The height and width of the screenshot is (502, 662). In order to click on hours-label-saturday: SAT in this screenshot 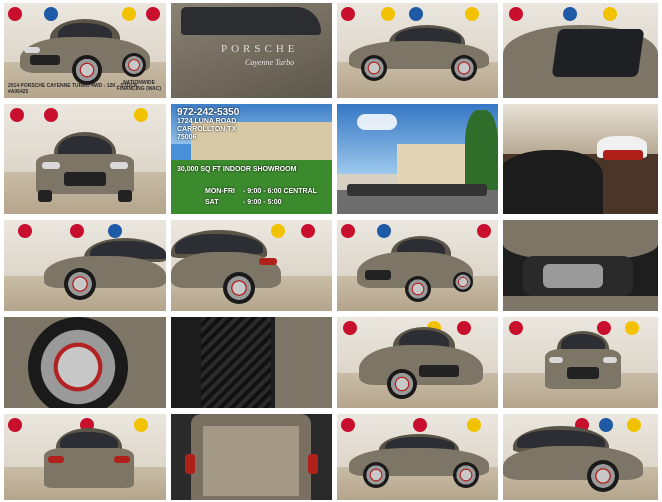, I will do `click(212, 202)`.